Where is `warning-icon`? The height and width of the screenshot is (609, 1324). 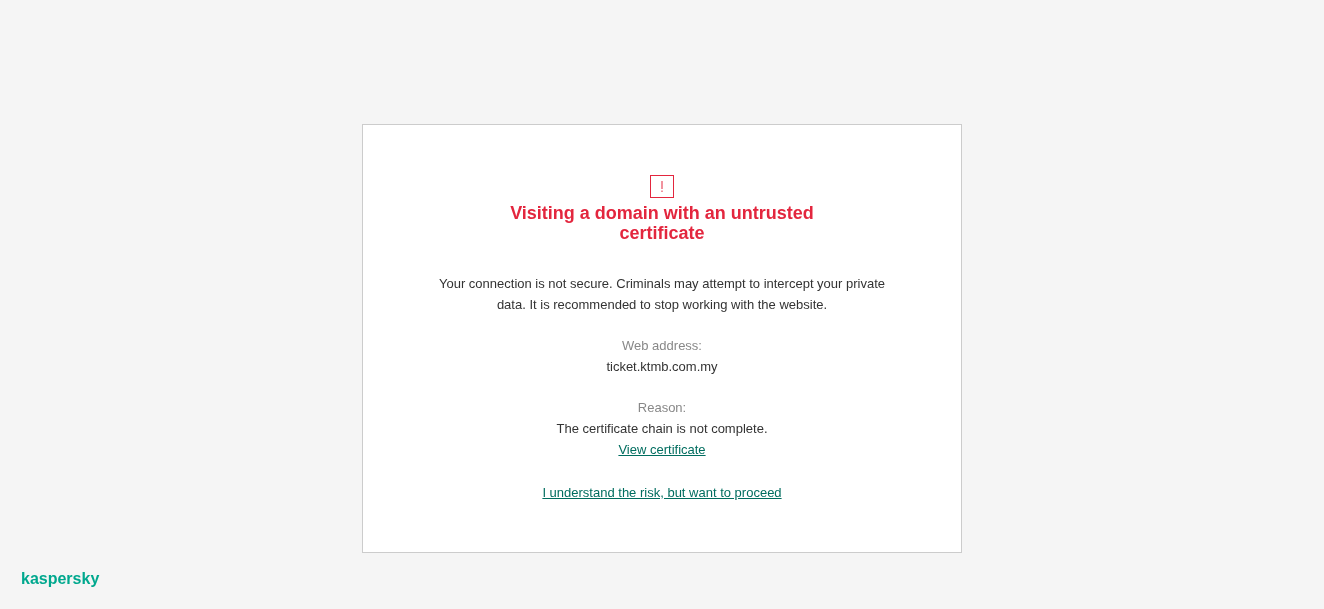 warning-icon is located at coordinates (662, 186).